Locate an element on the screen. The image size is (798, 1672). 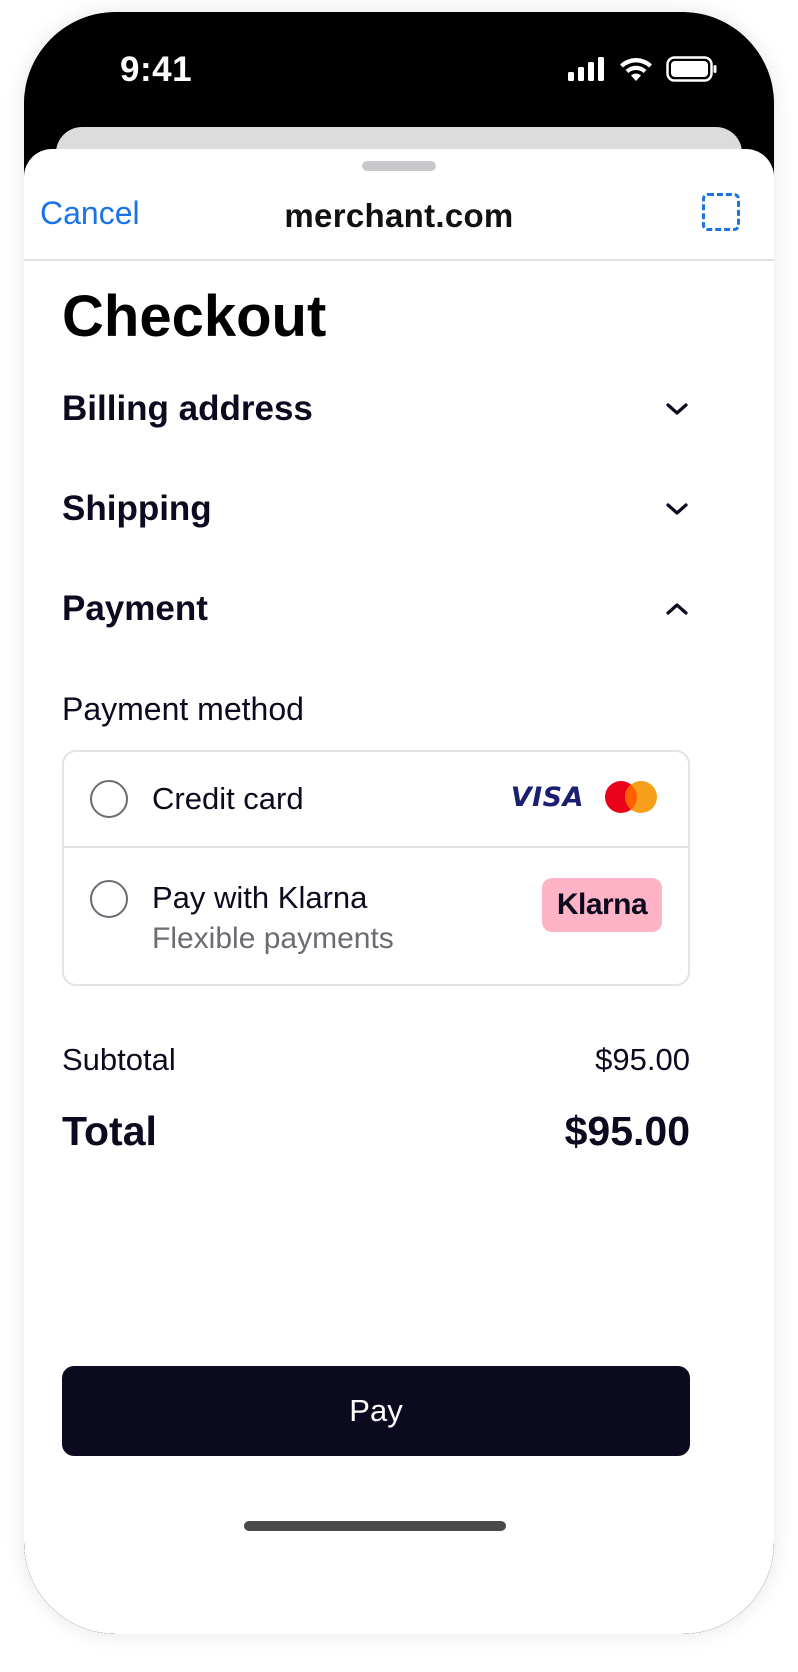
payment-option-label: Credit card is located at coordinates (228, 798).